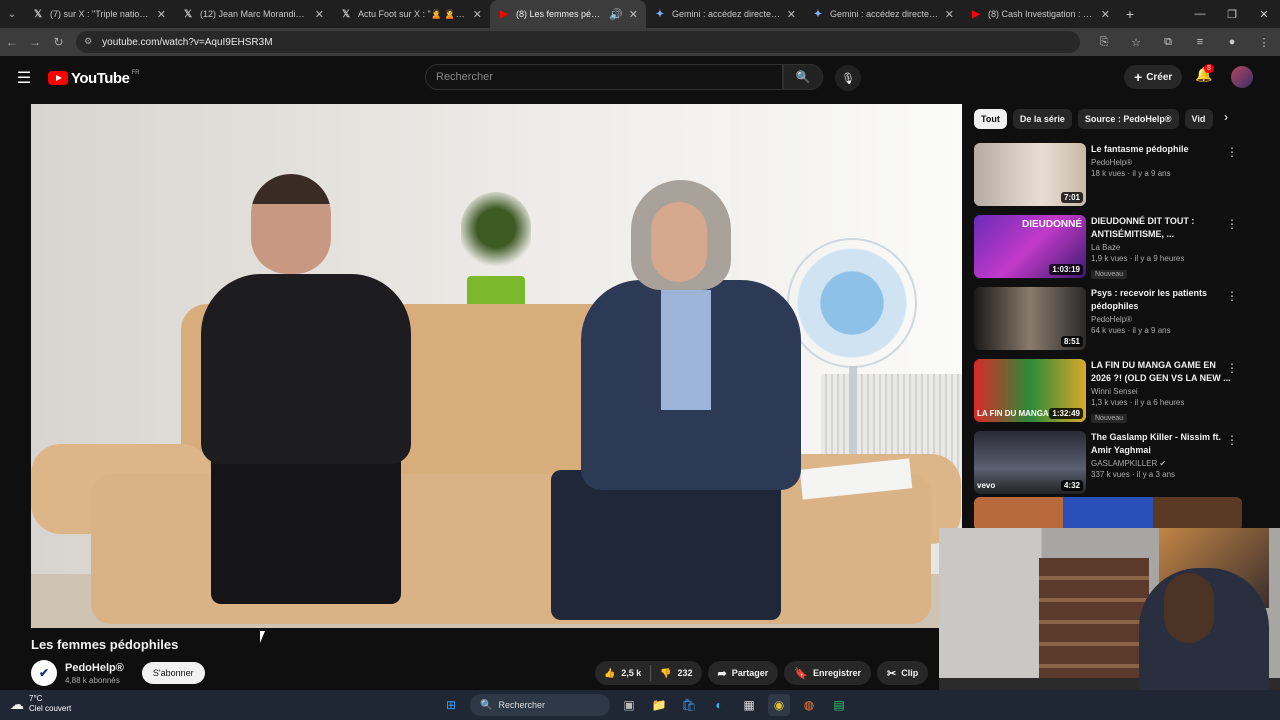  What do you see at coordinates (749, 705) in the screenshot?
I see `apps-icon: ▦` at bounding box center [749, 705].